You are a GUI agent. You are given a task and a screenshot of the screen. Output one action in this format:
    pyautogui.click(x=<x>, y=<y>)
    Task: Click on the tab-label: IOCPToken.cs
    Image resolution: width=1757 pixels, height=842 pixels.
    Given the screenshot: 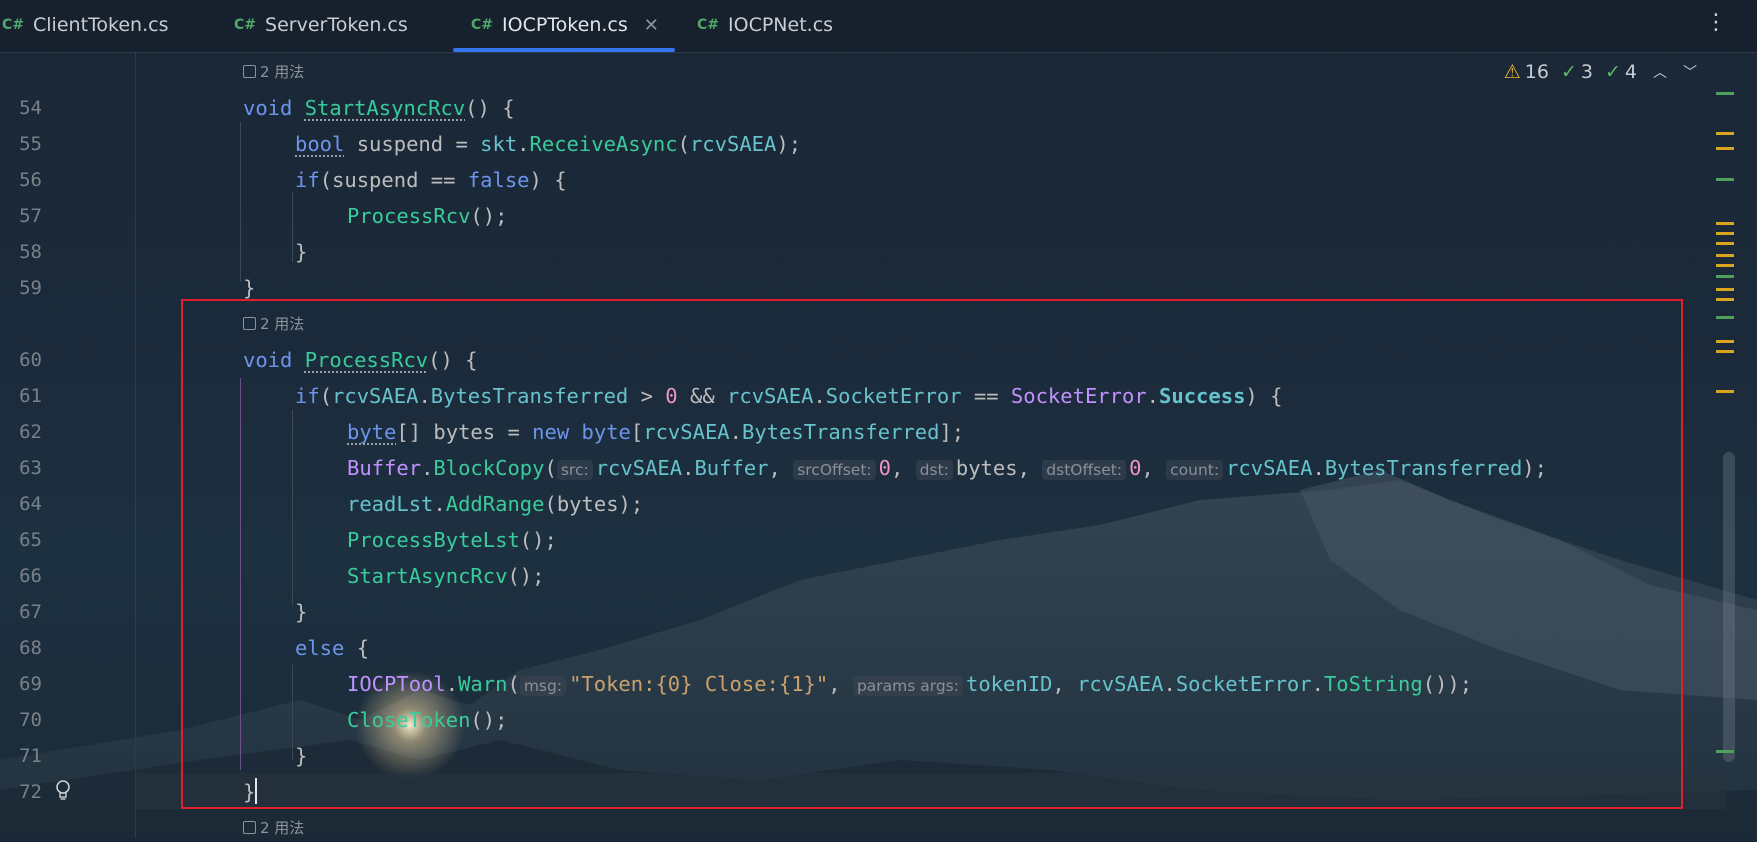 What is the action you would take?
    pyautogui.click(x=565, y=25)
    